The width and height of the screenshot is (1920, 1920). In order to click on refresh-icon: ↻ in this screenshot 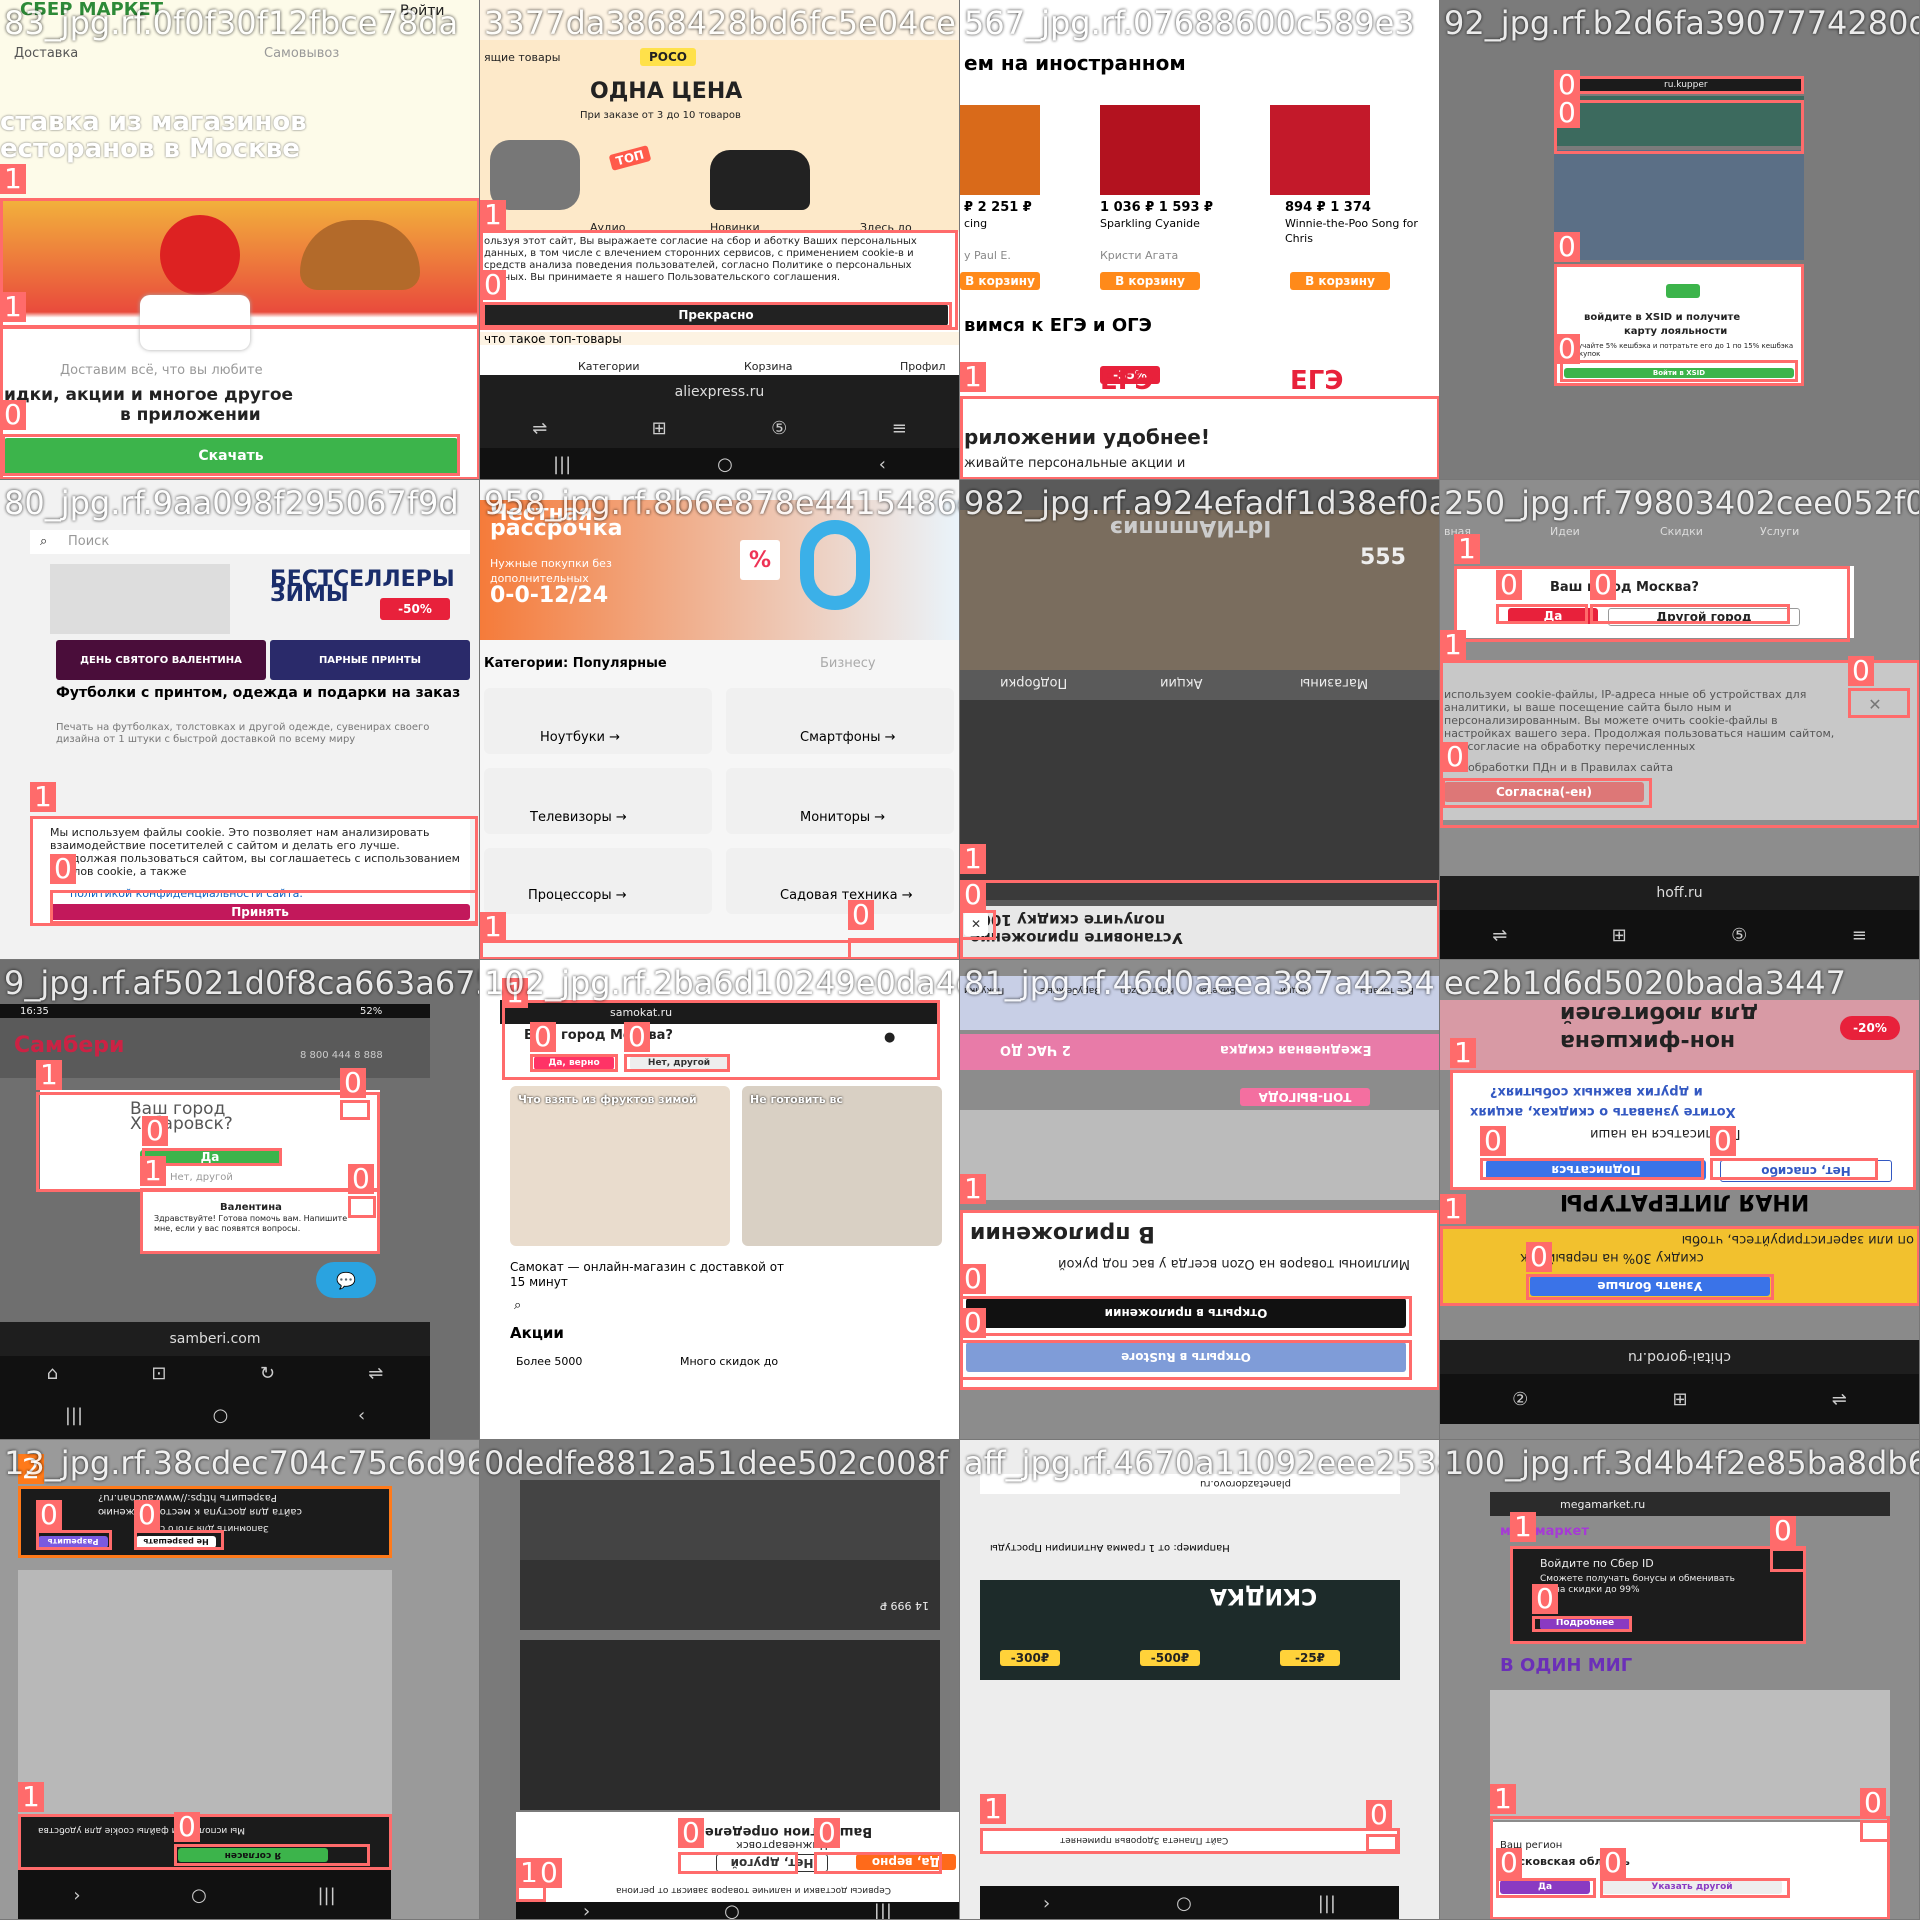, I will do `click(267, 1373)`.